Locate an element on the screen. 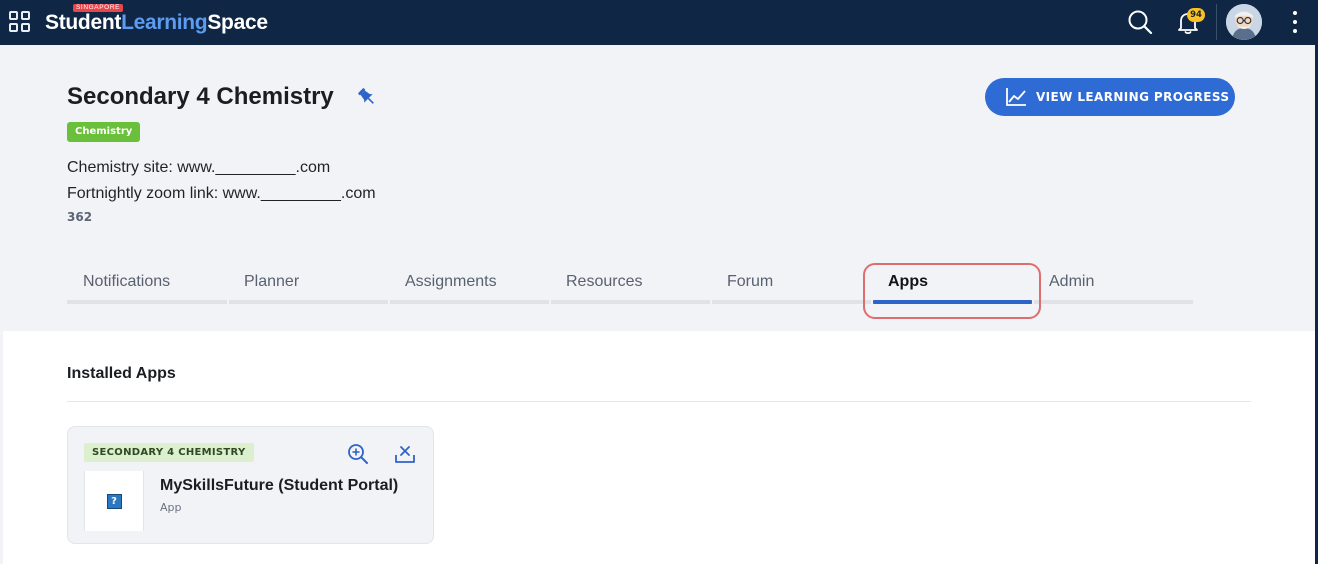  tab-apps: Apps is located at coordinates (900, 282).